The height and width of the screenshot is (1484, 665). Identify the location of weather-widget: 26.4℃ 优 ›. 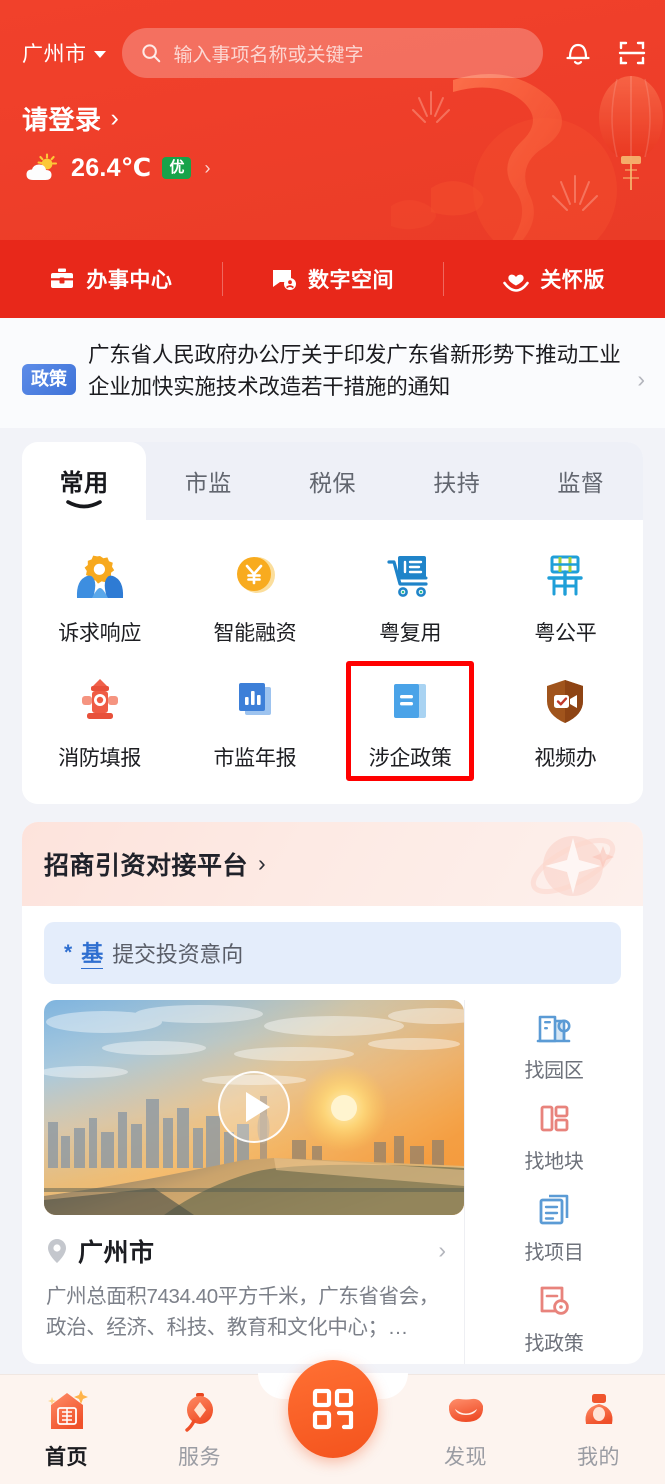
(332, 160).